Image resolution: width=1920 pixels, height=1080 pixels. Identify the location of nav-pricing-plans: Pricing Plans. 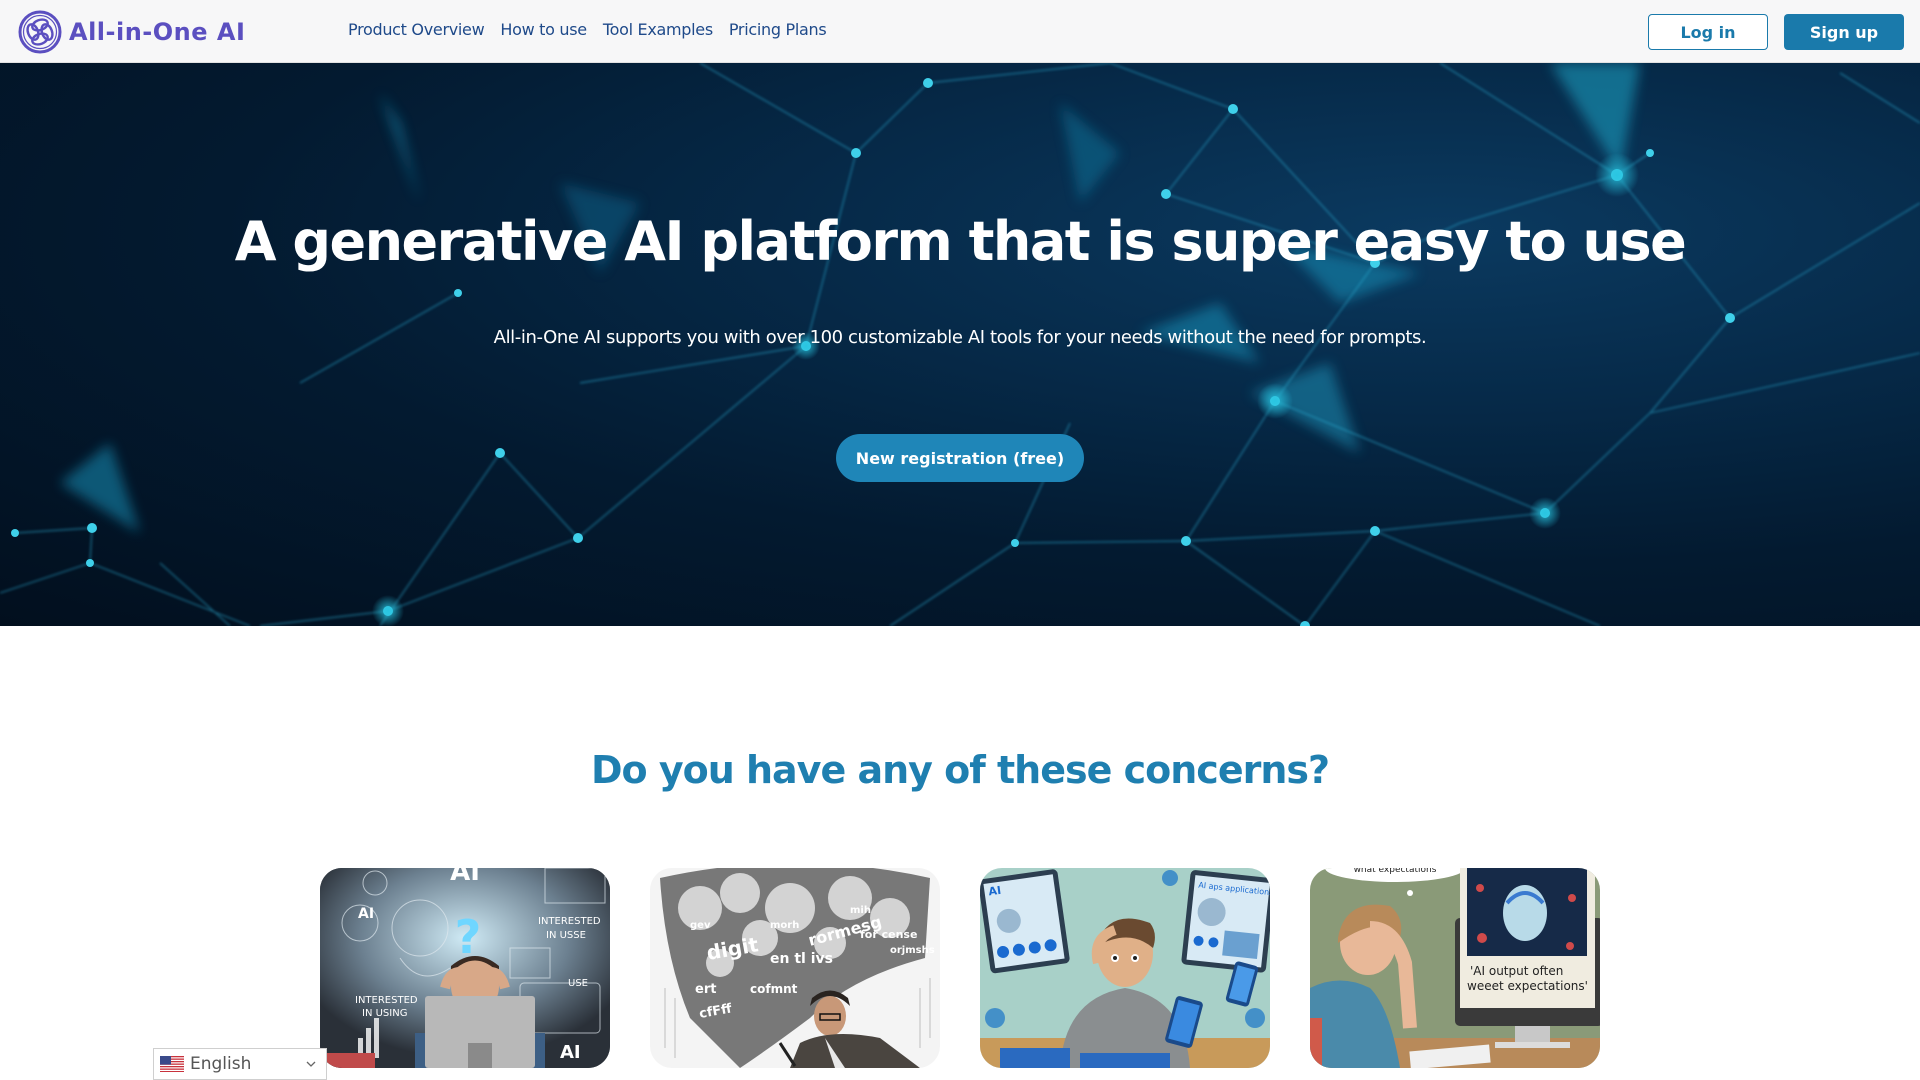
(778, 29).